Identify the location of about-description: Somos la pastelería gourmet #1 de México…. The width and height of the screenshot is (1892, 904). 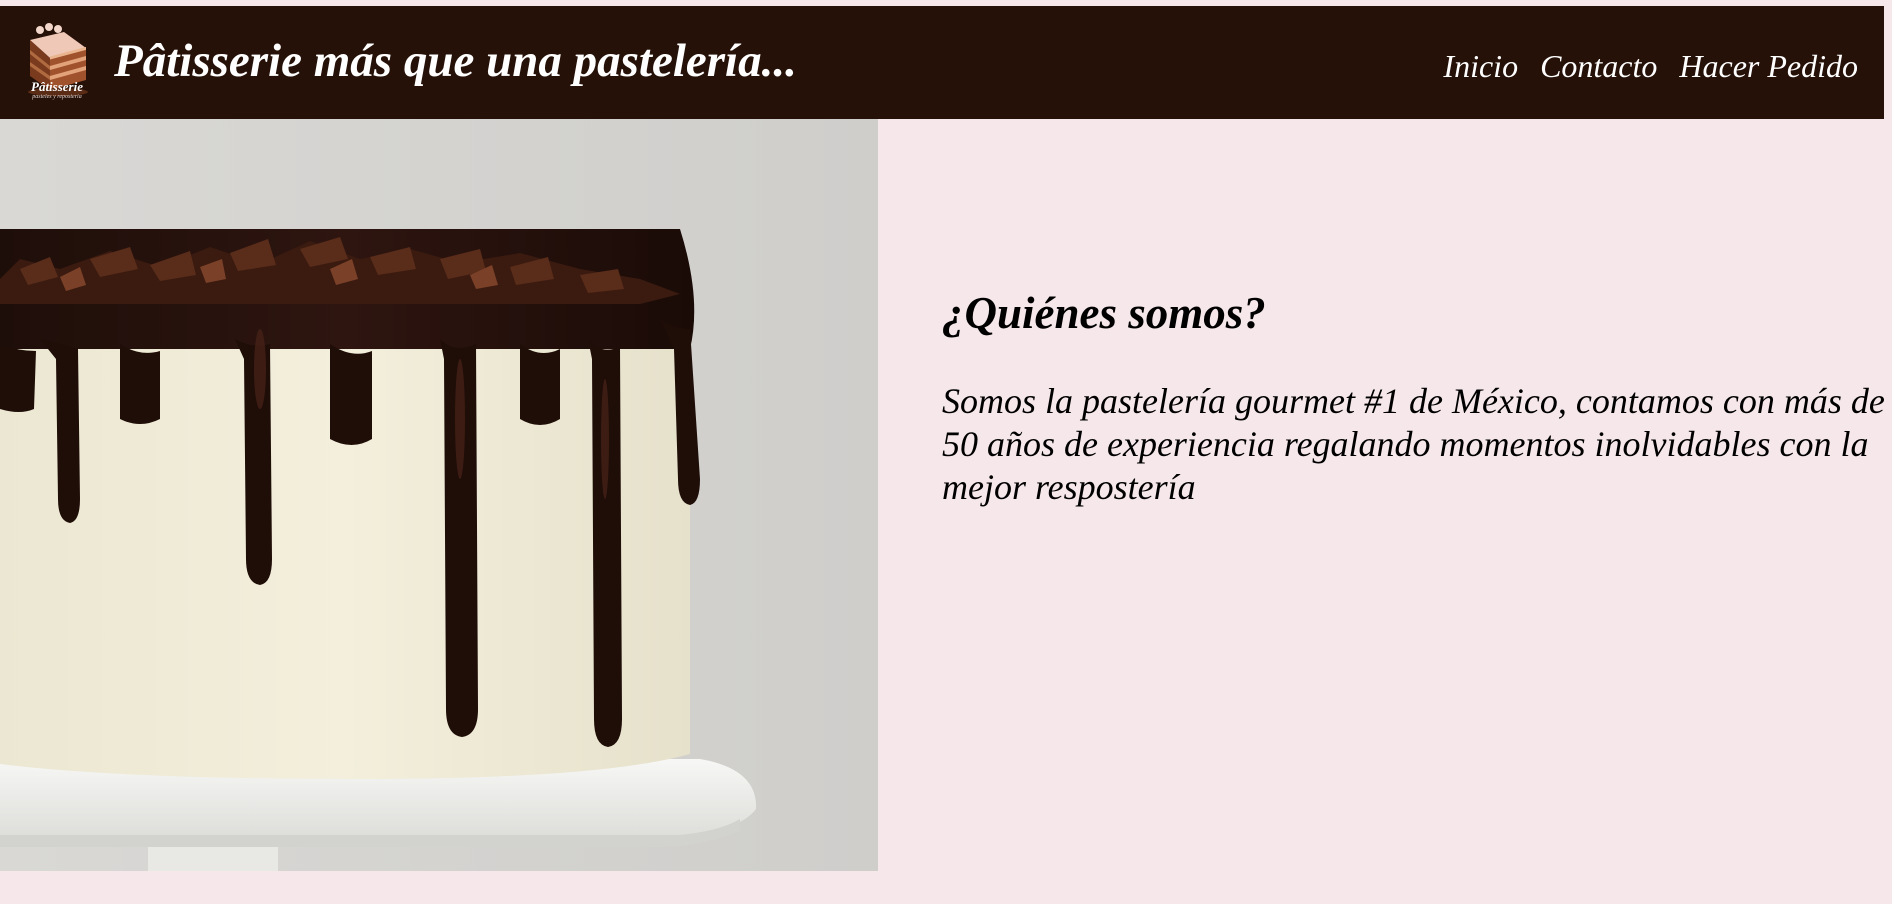
(1413, 444).